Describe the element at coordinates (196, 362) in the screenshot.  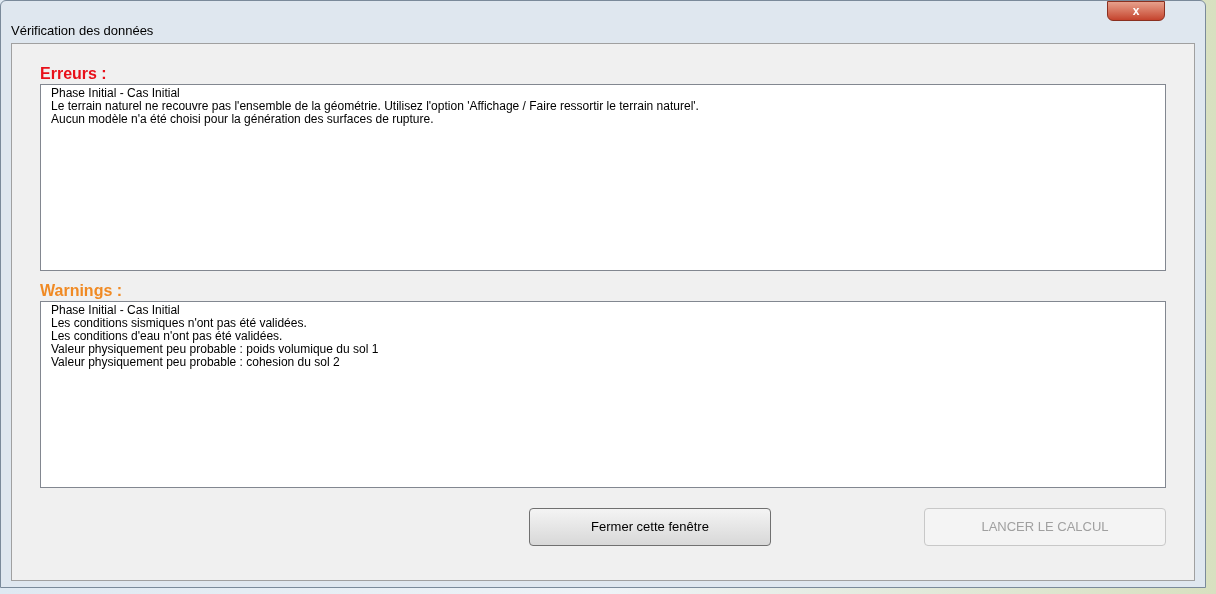
I see `message-line: Valeur physiquement peu probable : cohesion du sol 2` at that location.